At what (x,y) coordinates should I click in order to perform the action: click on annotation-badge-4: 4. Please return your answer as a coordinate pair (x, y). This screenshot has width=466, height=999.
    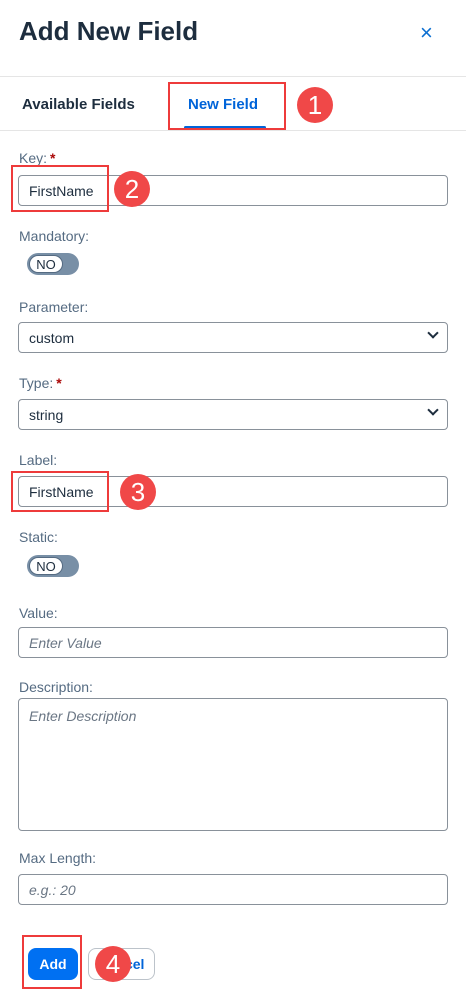
    Looking at the image, I should click on (113, 964).